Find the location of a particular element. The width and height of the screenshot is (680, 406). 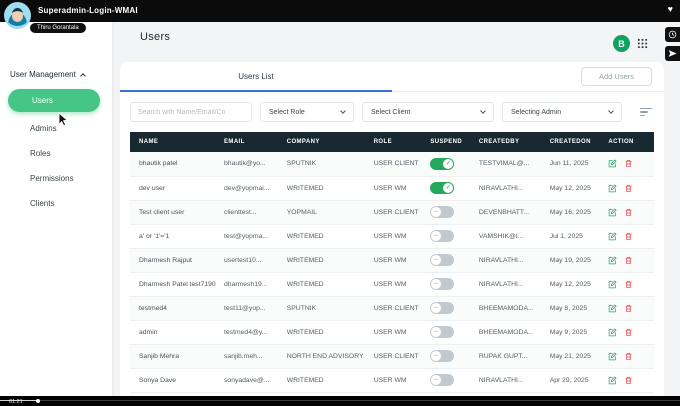

sidebar-item-roles: Roles is located at coordinates (56, 153).